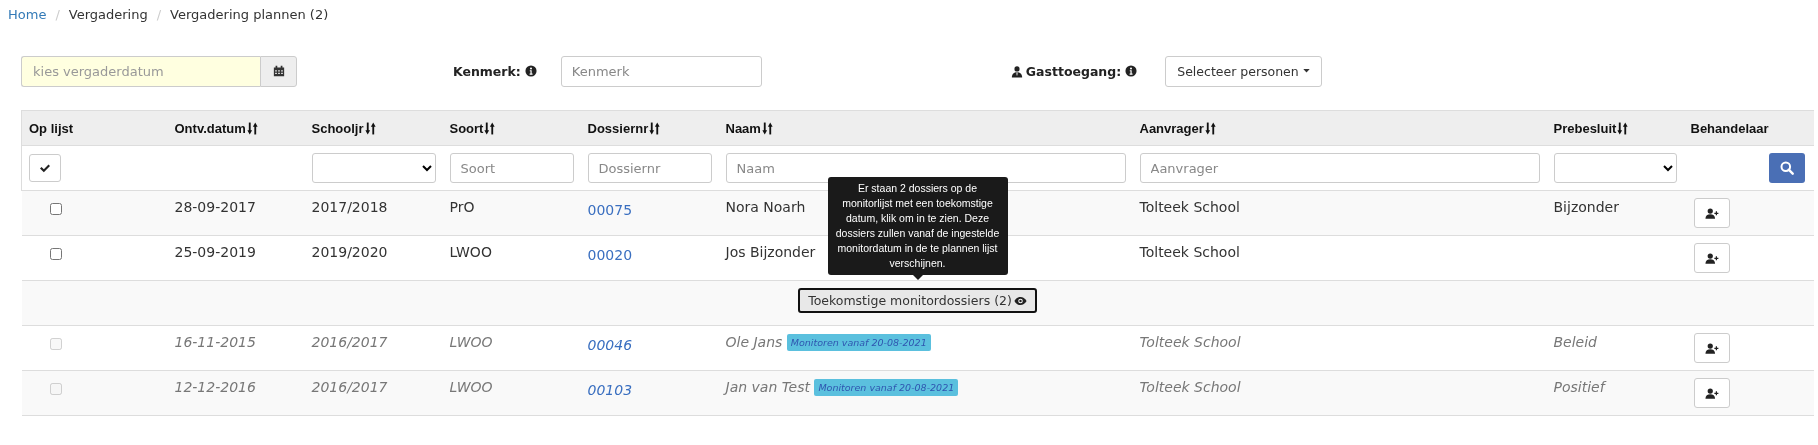 The height and width of the screenshot is (445, 1818). I want to click on table-cell: 28-09-2017, so click(215, 207).